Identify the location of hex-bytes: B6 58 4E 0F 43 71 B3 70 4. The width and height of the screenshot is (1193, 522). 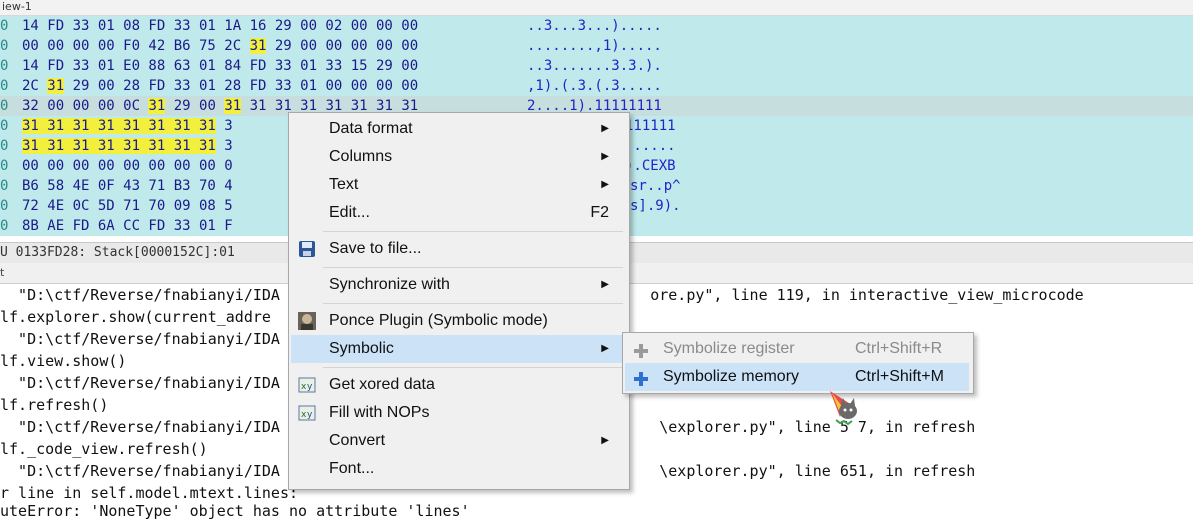
(127, 186).